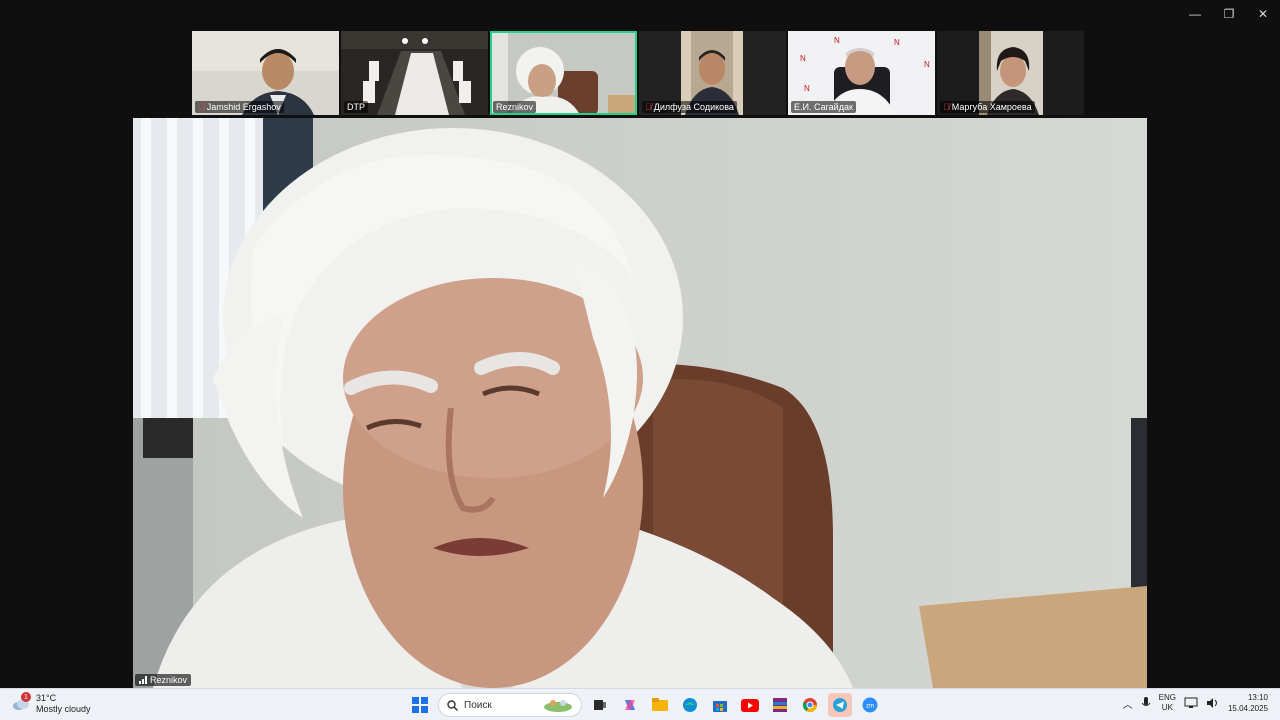 This screenshot has height=720, width=1280. I want to click on zoom-icon: zm, so click(870, 705).